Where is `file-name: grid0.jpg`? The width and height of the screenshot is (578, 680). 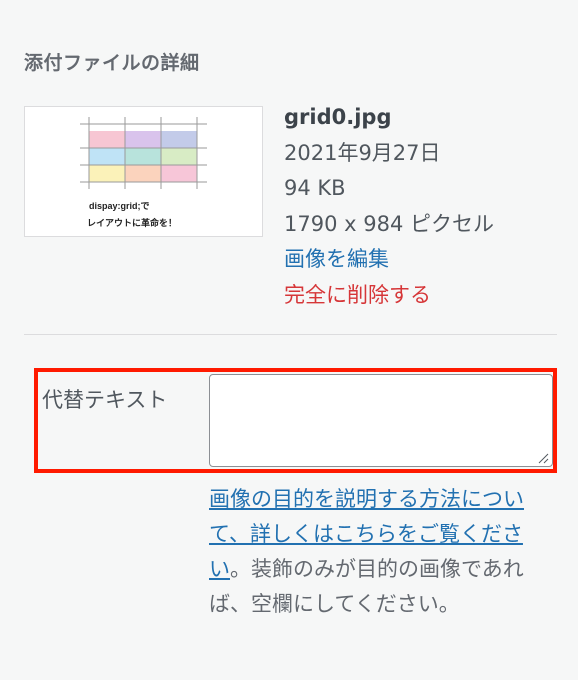 file-name: grid0.jpg is located at coordinates (338, 117).